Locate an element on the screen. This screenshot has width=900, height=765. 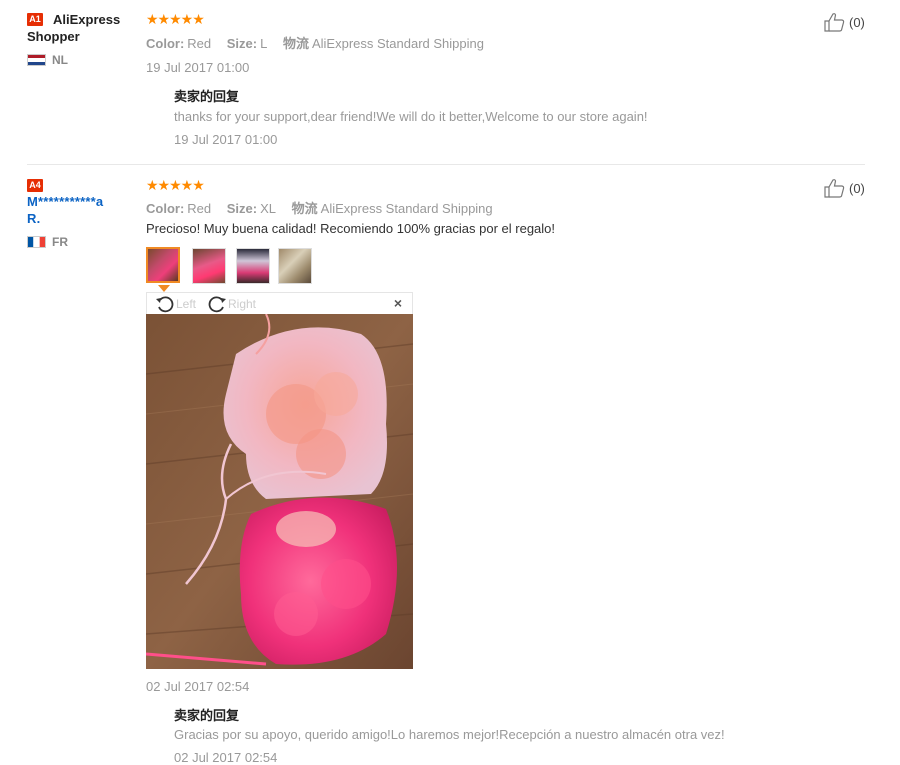
close-viewer-button: × is located at coordinates (398, 303).